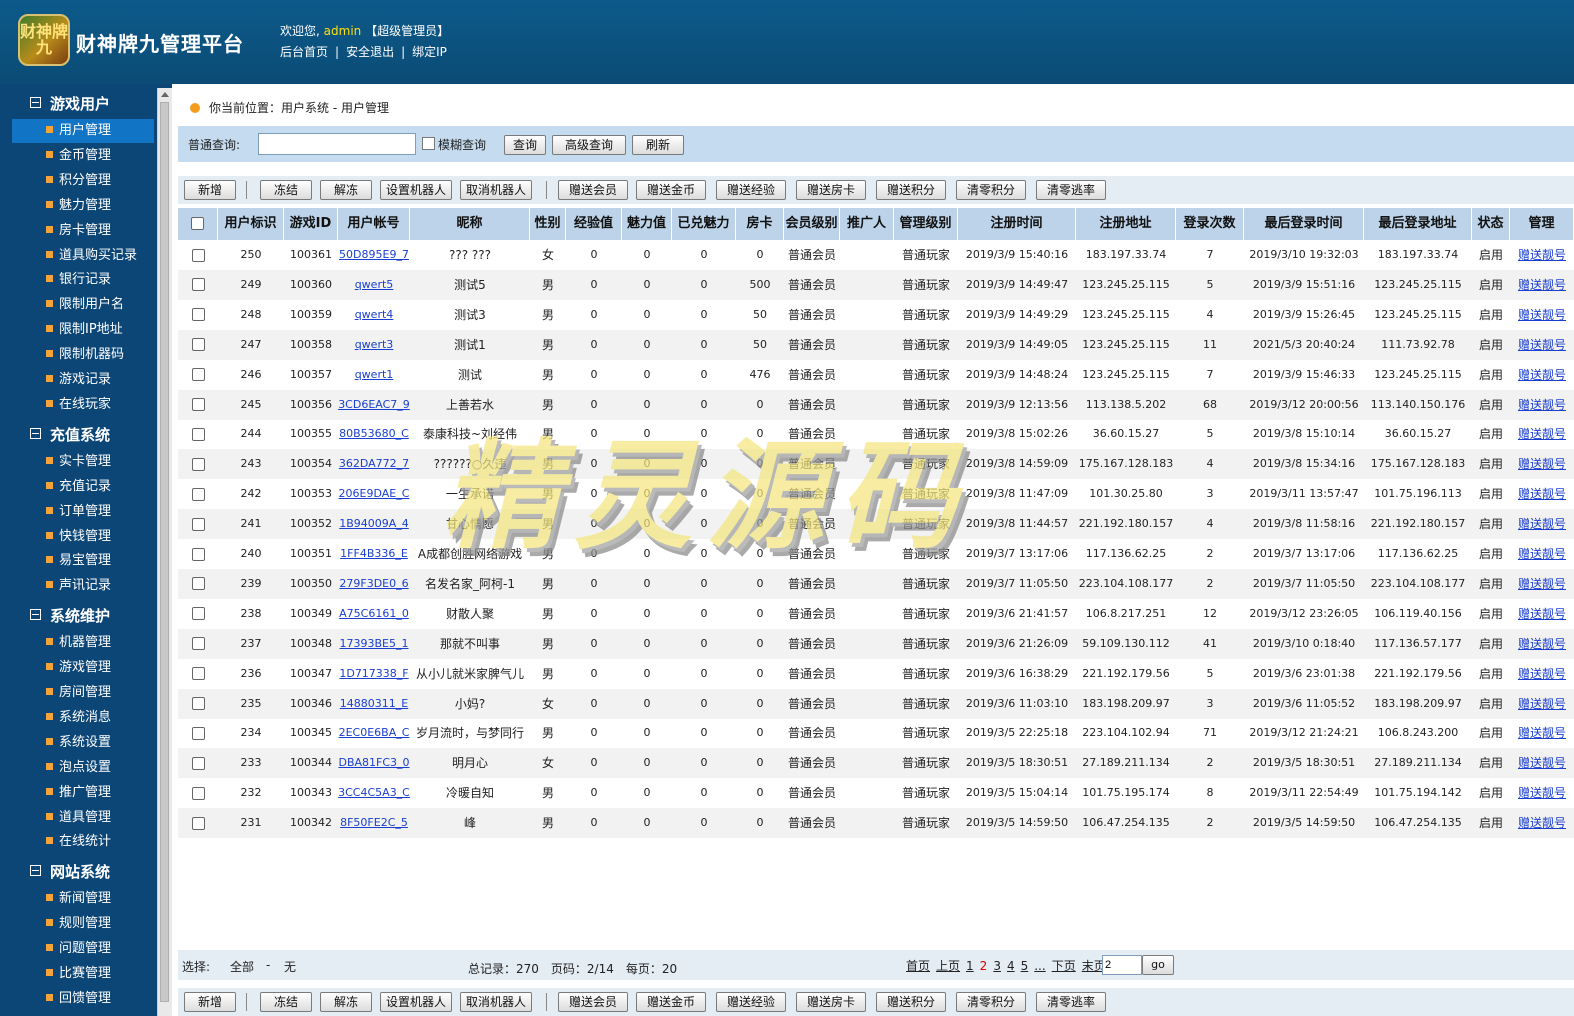 The image size is (1574, 1016). Describe the element at coordinates (374, 433) in the screenshot. I see `account-link: 80B53680_C` at that location.